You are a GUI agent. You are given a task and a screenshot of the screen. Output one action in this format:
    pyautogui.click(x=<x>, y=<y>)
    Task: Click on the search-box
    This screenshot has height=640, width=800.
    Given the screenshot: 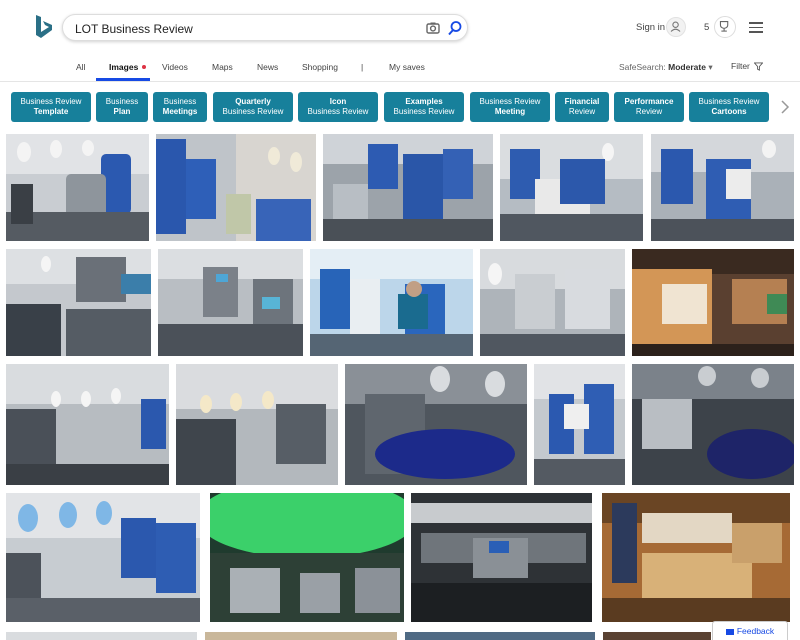 What is the action you would take?
    pyautogui.click(x=265, y=27)
    